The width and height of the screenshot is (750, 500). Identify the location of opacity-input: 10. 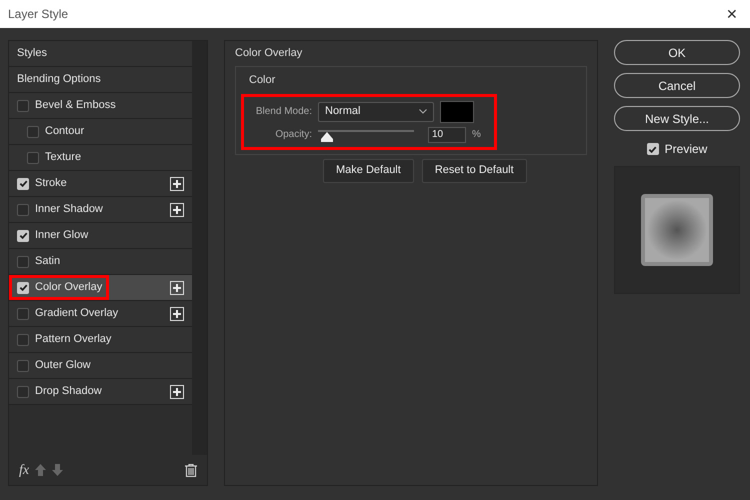
(447, 134).